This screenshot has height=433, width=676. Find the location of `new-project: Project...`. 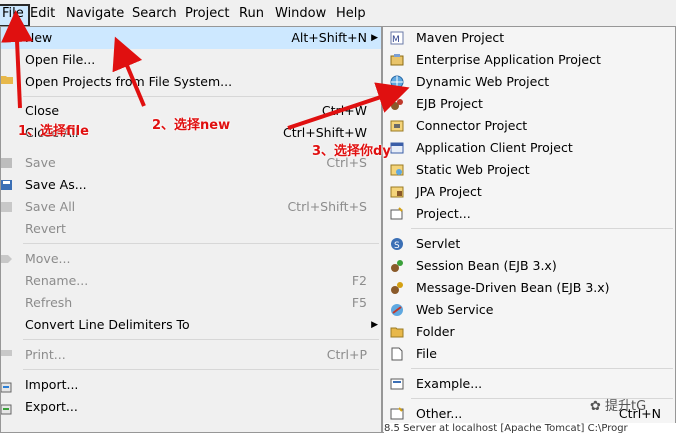

new-project: Project... is located at coordinates (529, 214).